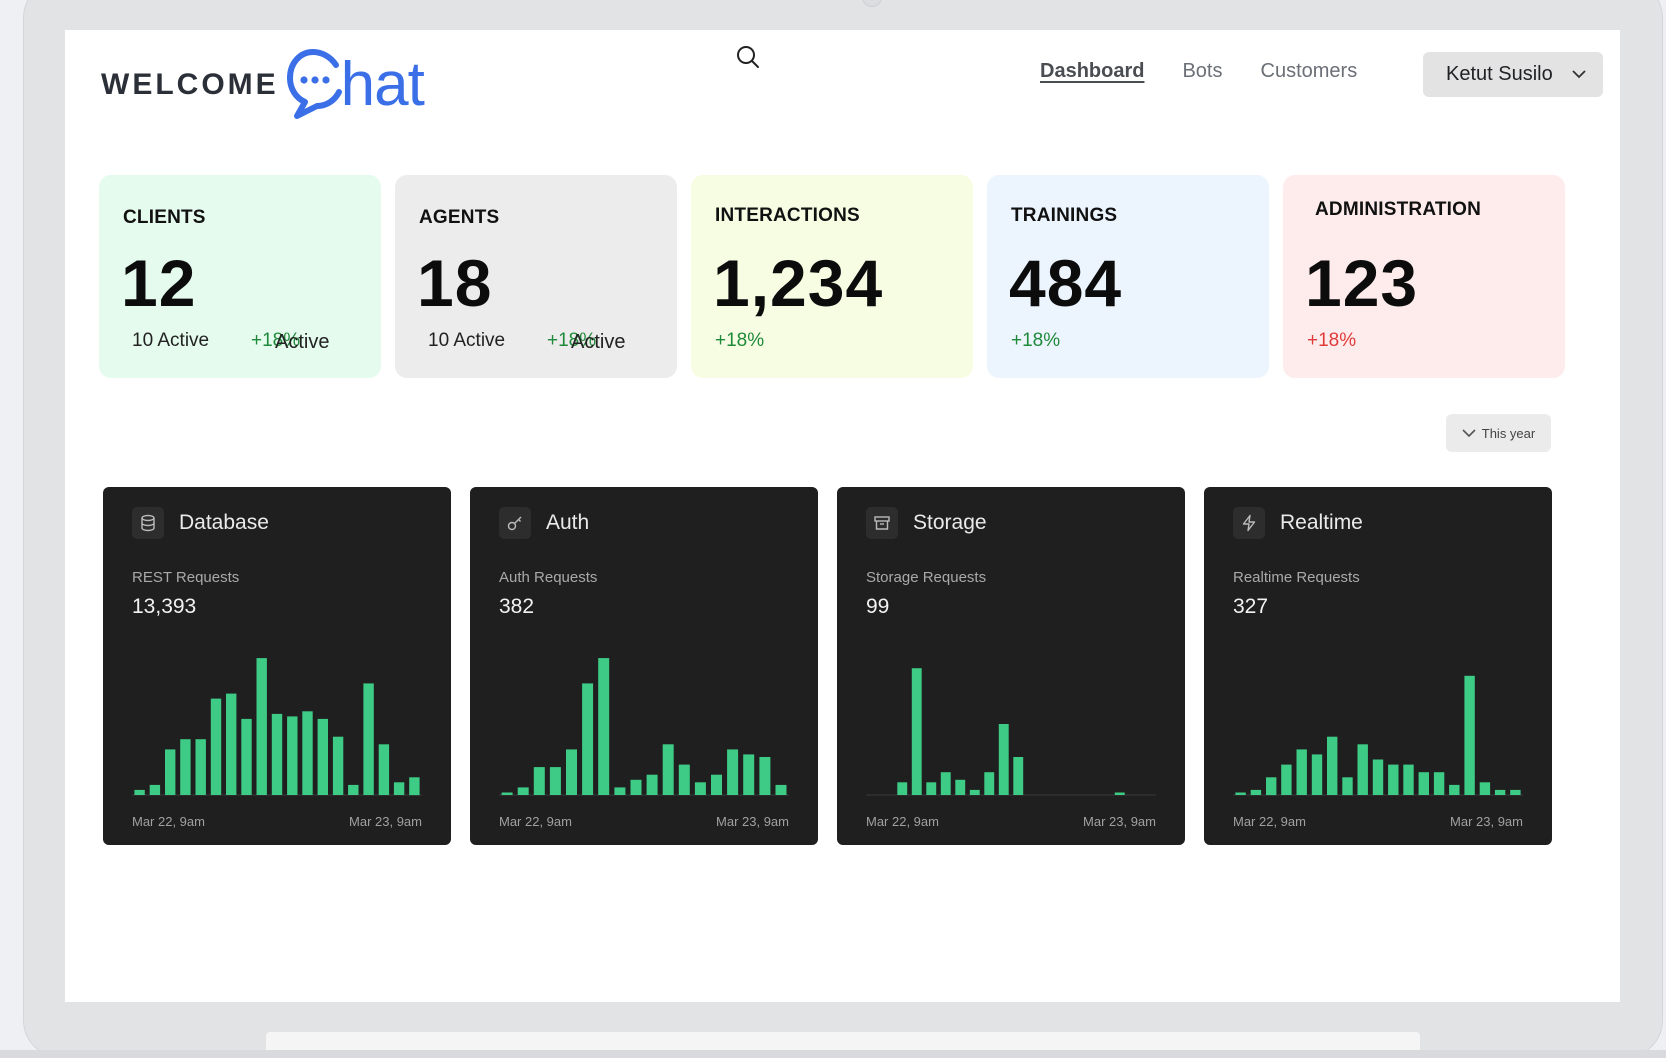 This screenshot has height=1058, width=1666. I want to click on user-name: Ketut Susilo, so click(1499, 74).